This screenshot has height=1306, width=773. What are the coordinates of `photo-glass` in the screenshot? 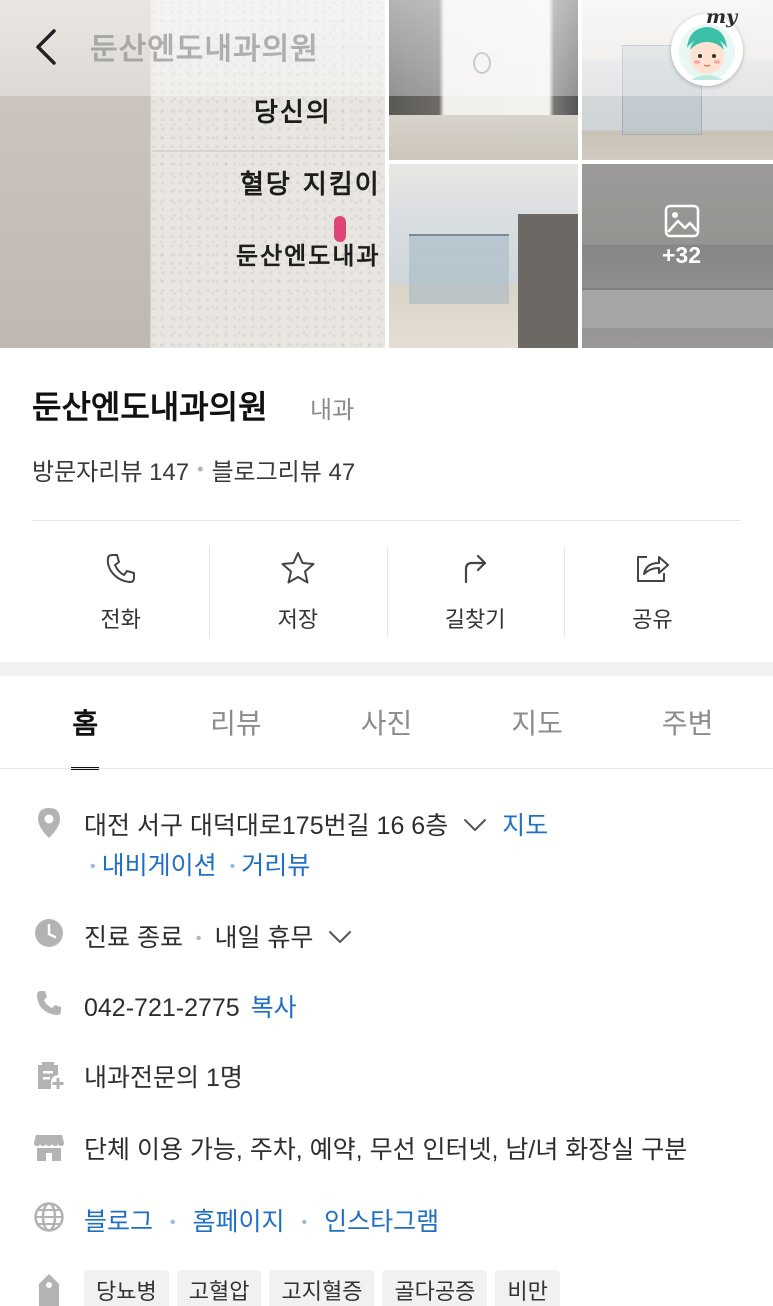 It's located at (459, 269).